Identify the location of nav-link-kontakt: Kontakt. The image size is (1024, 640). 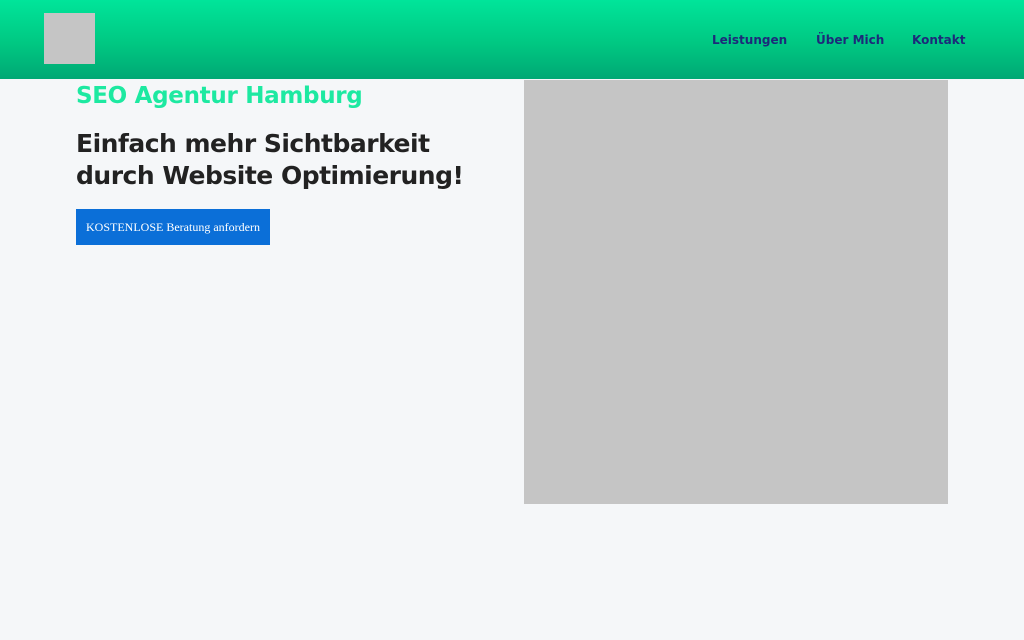
(938, 40).